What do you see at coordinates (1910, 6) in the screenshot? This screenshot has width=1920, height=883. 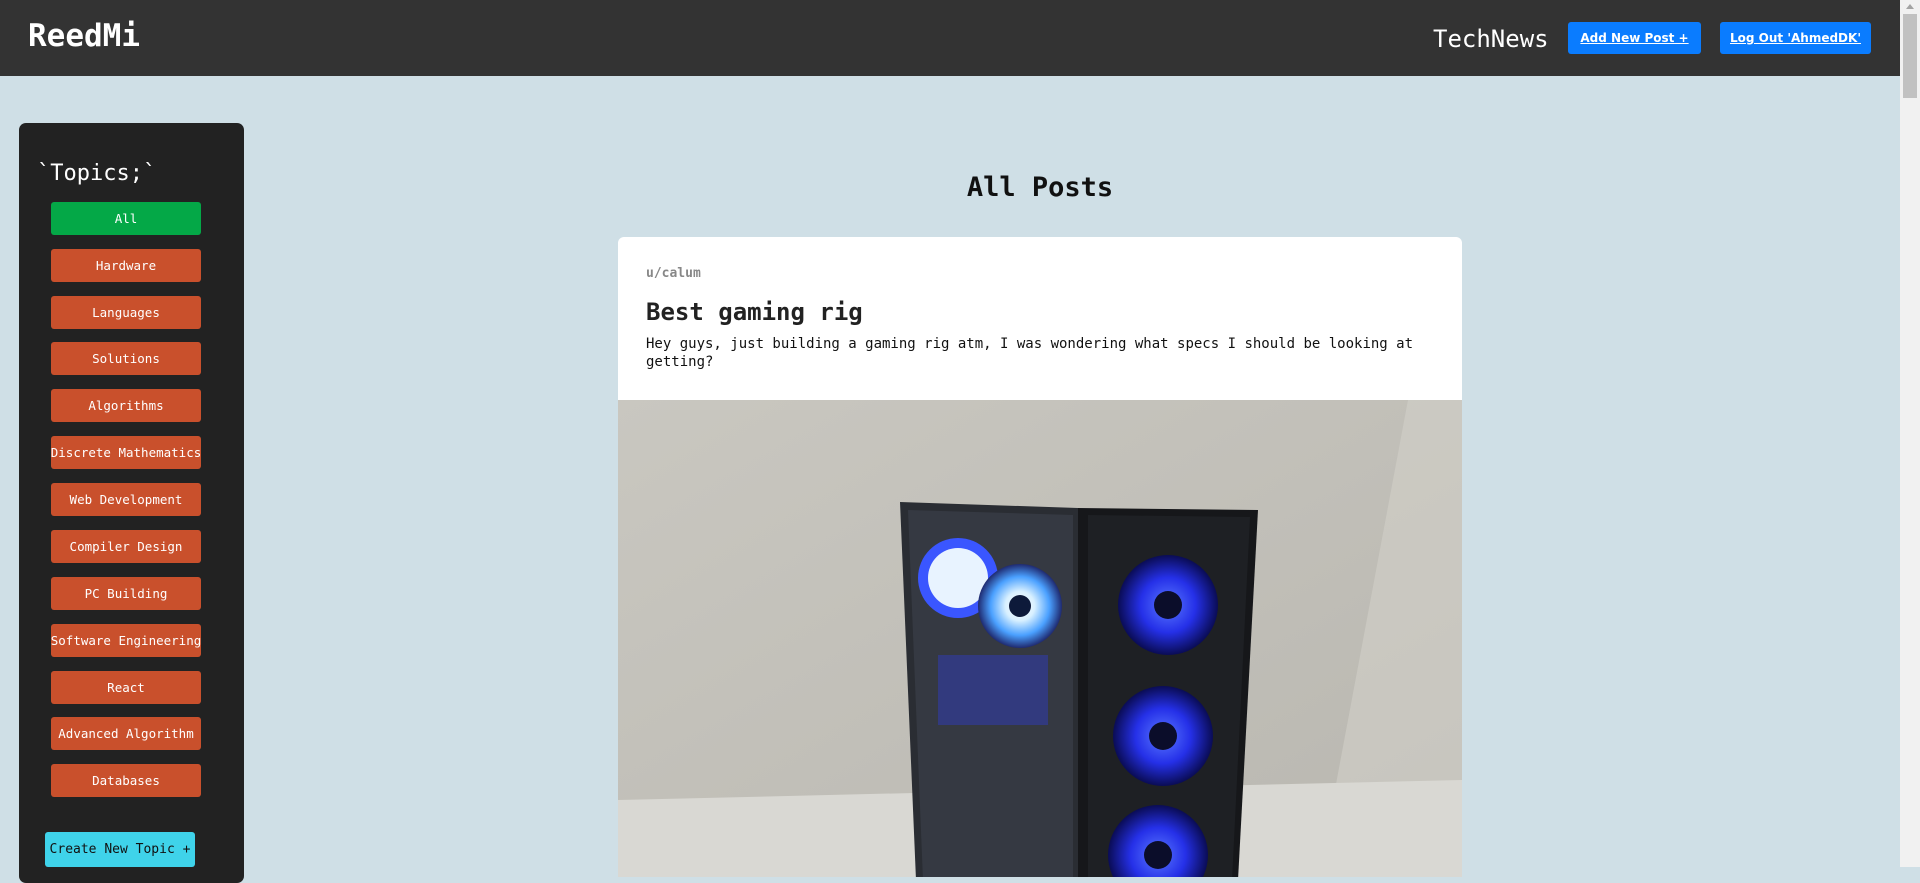 I see `scroll-up-arrow-icon` at bounding box center [1910, 6].